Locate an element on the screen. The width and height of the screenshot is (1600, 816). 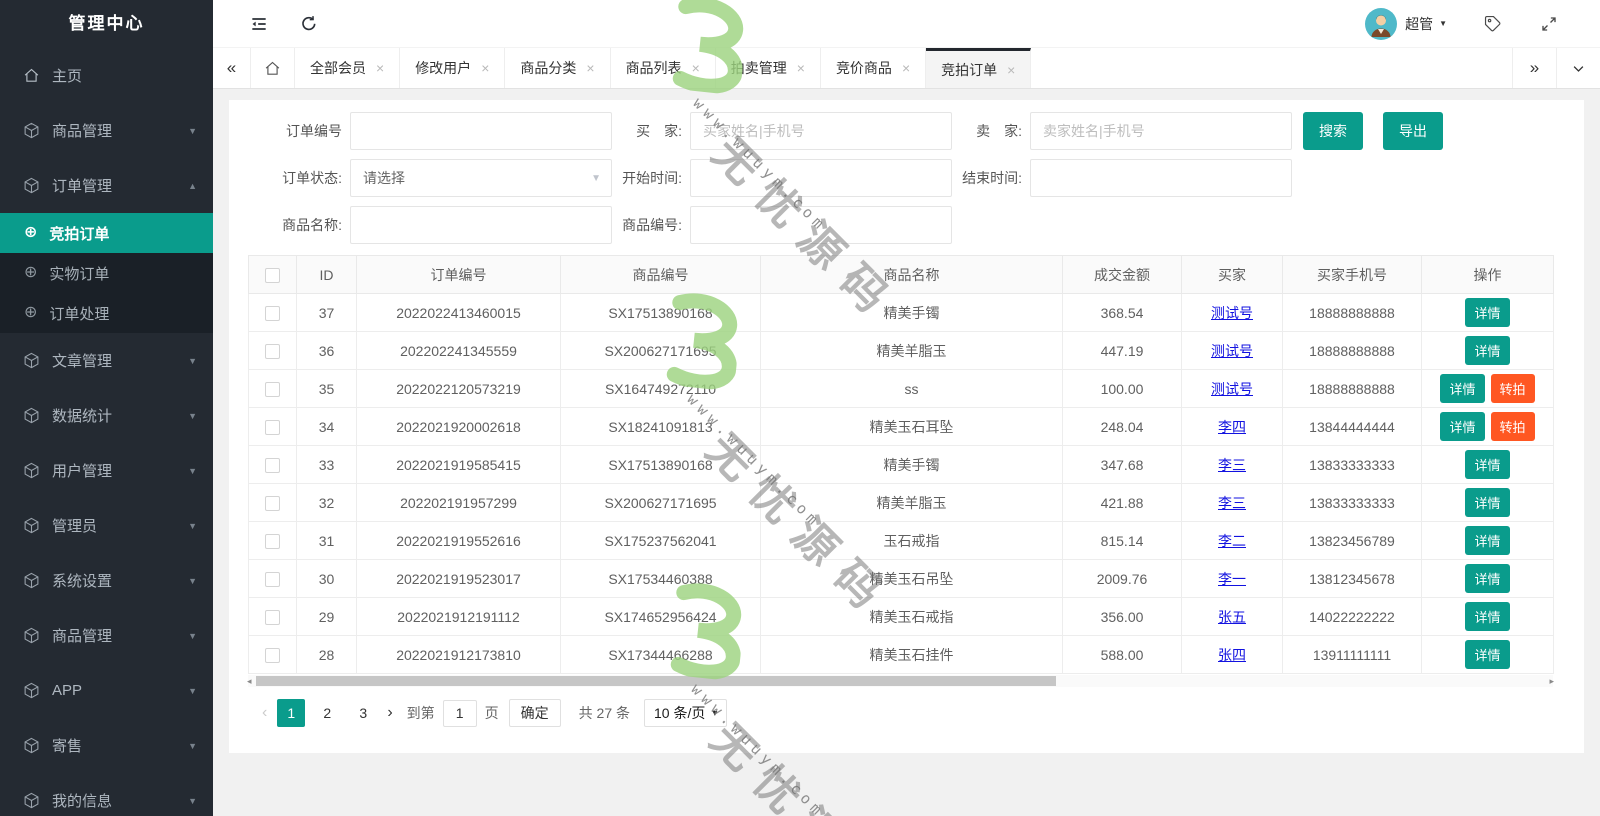
sidebar-item: 寄售 ▼ is located at coordinates (106, 745).